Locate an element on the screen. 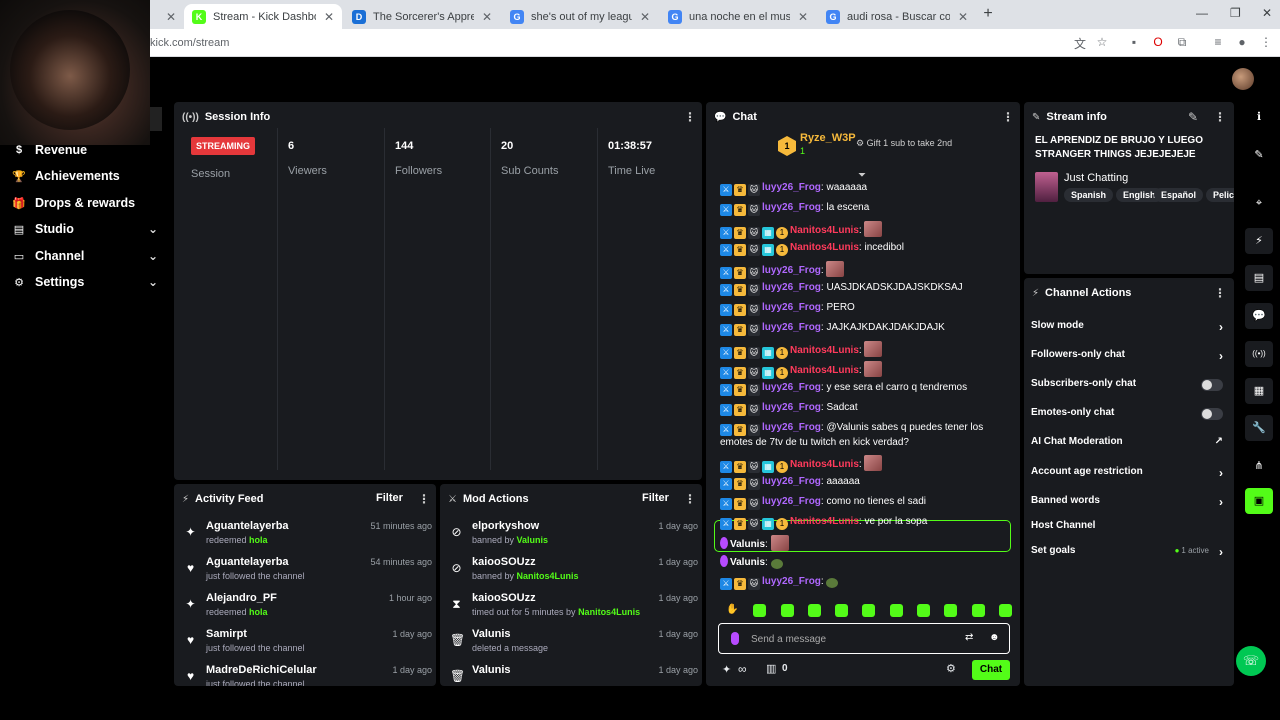 The width and height of the screenshot is (1280, 720). close-window-icon: ✕ is located at coordinates (1267, 13).